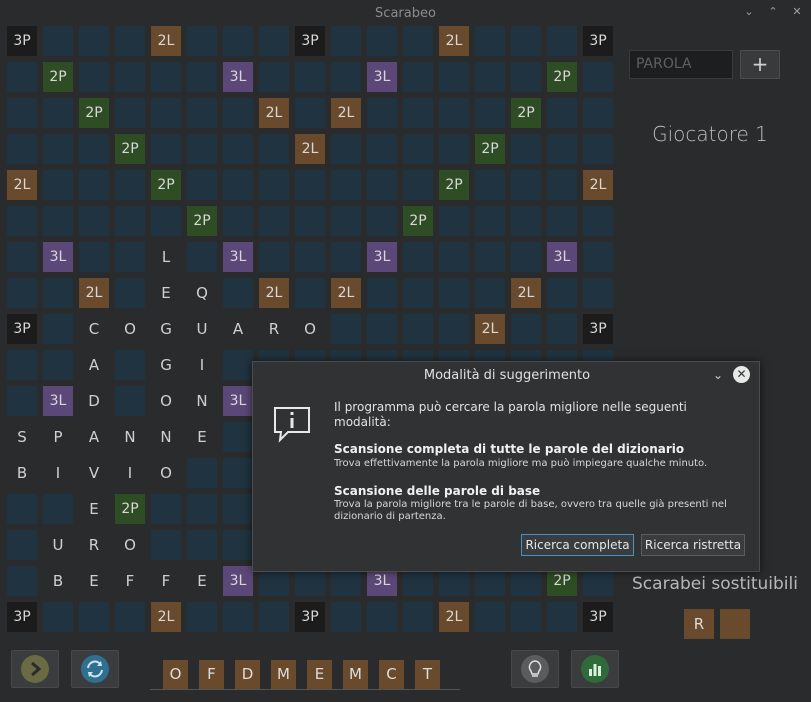  Describe the element at coordinates (166, 365) in the screenshot. I see `board-tile: G` at that location.